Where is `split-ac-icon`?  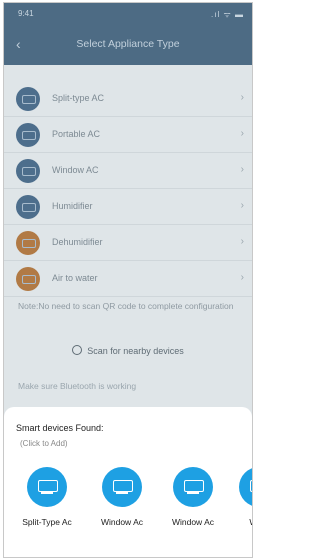
split-ac-icon is located at coordinates (28, 99).